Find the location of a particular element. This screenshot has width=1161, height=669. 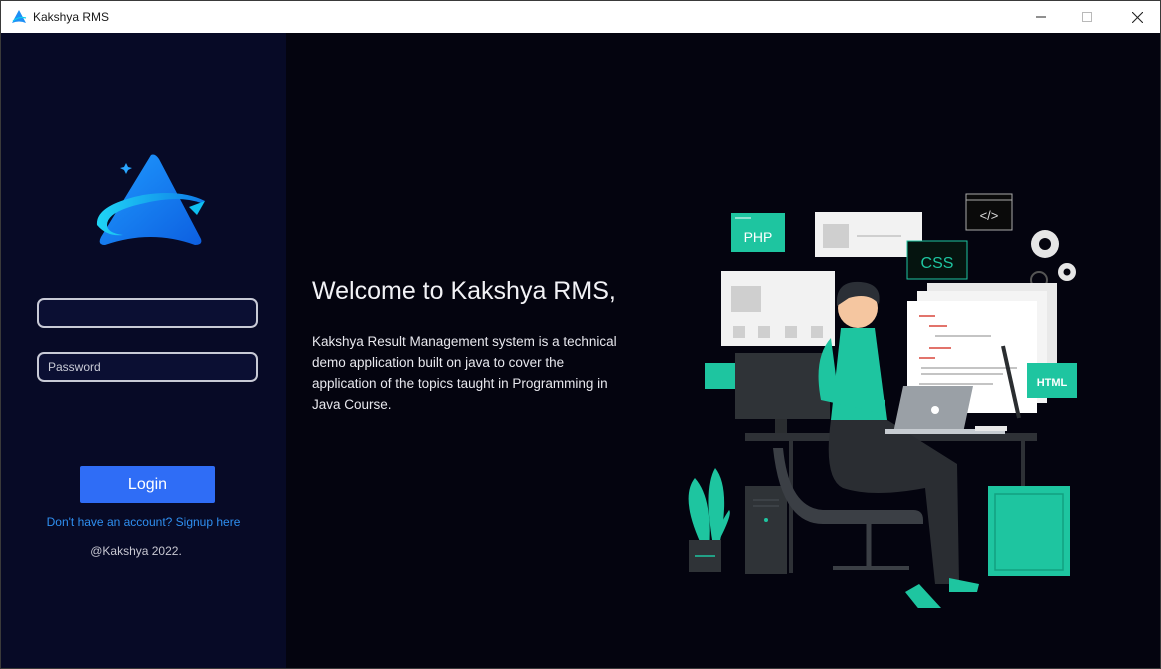

signup-link: Don't have an account? Signup here is located at coordinates (143, 522).